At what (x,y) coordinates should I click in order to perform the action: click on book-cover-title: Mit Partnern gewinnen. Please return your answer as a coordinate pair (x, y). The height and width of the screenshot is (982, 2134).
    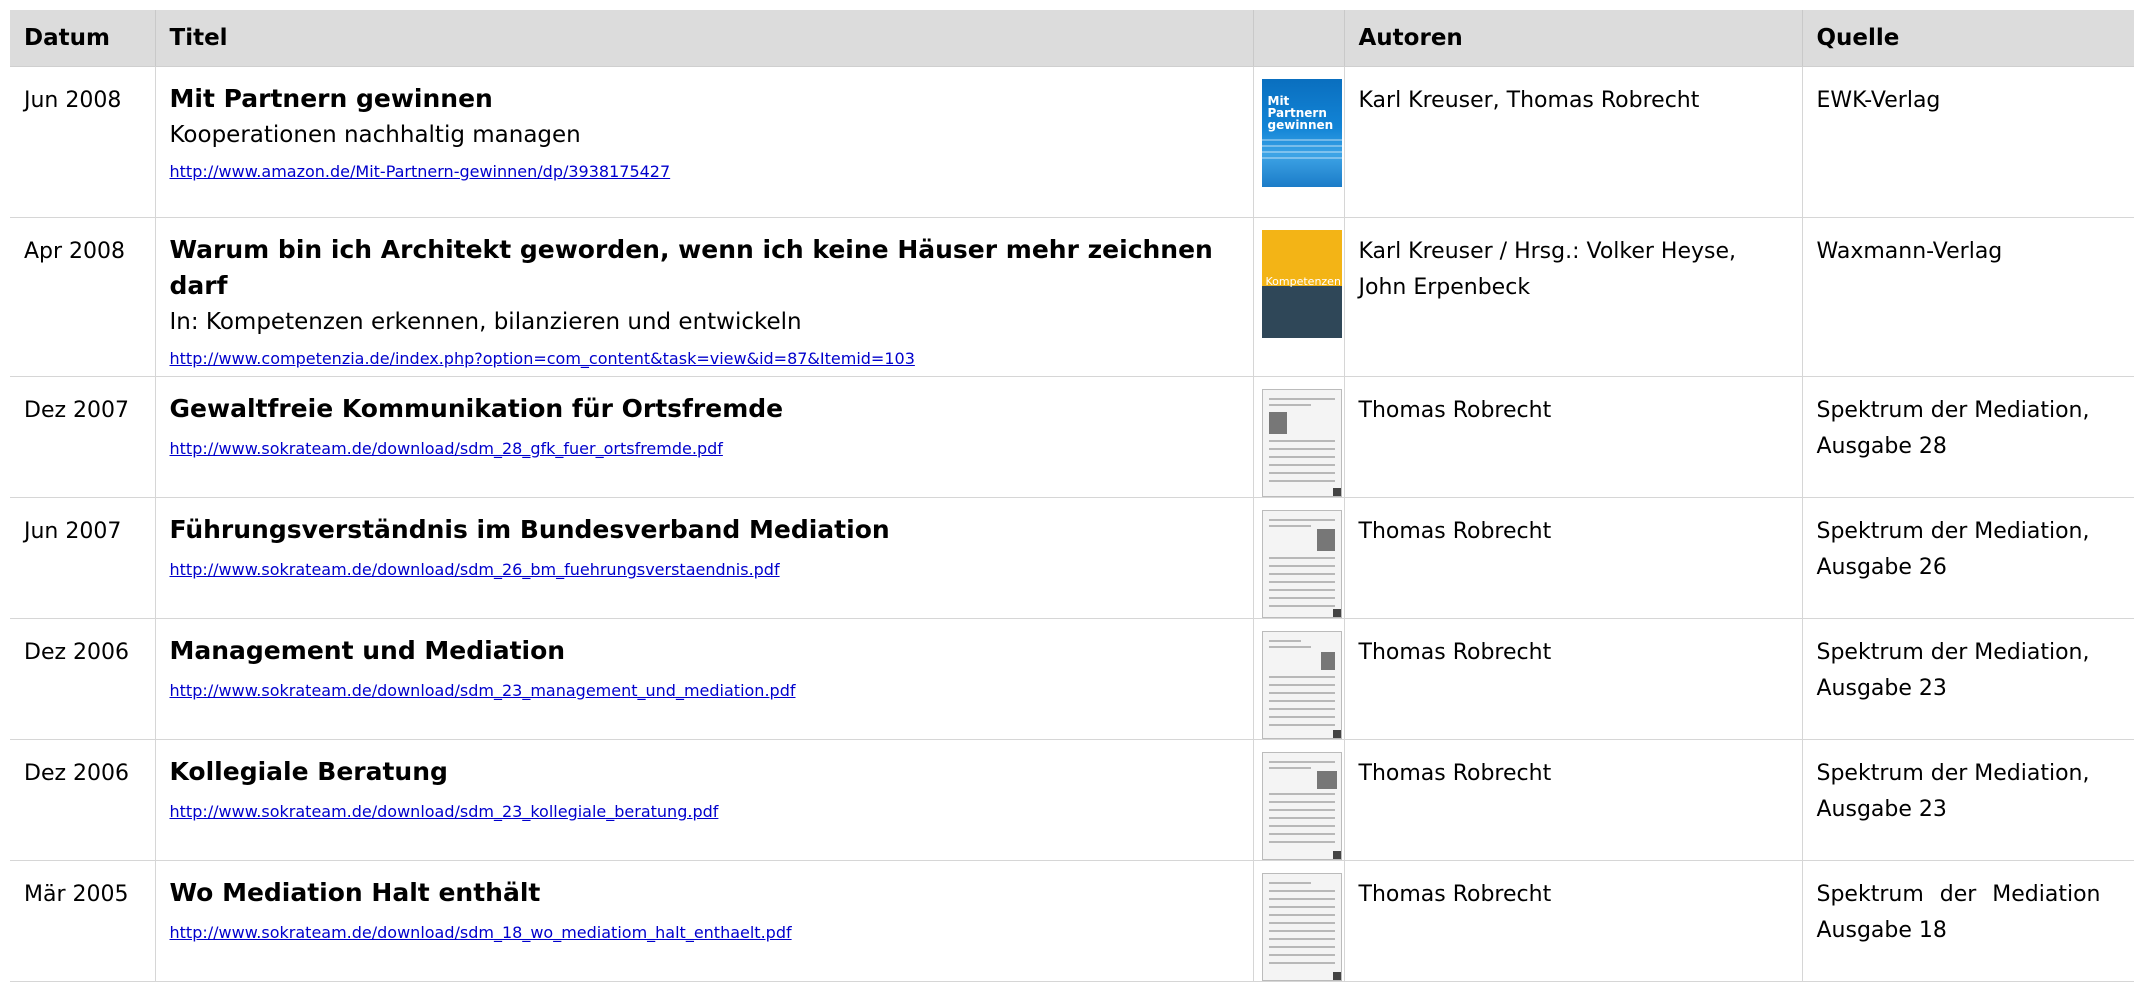
    Looking at the image, I should click on (1300, 113).